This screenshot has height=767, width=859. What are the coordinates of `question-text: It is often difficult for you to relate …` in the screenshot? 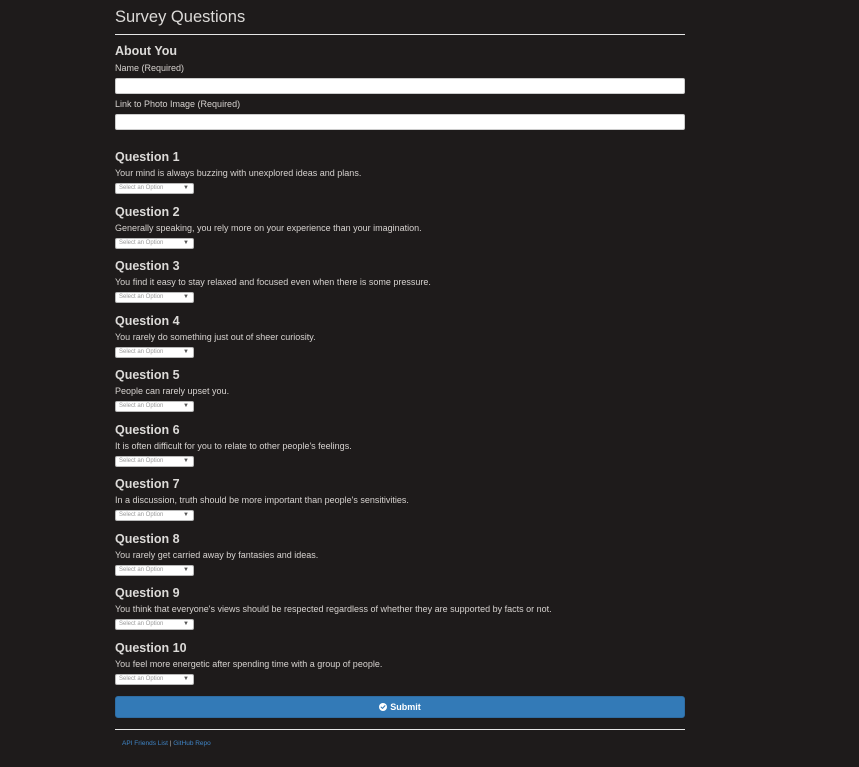 It's located at (233, 446).